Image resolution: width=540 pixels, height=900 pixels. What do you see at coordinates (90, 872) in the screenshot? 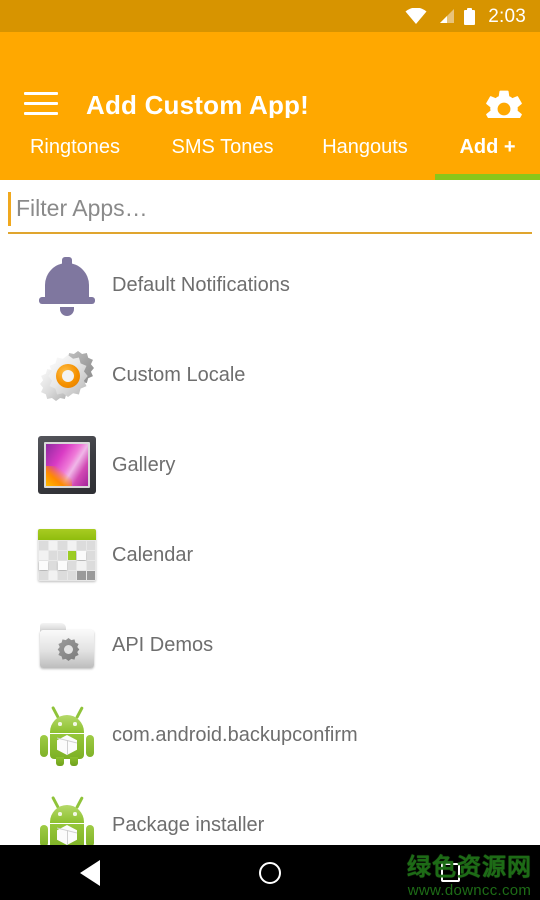
I see `back-icon` at bounding box center [90, 872].